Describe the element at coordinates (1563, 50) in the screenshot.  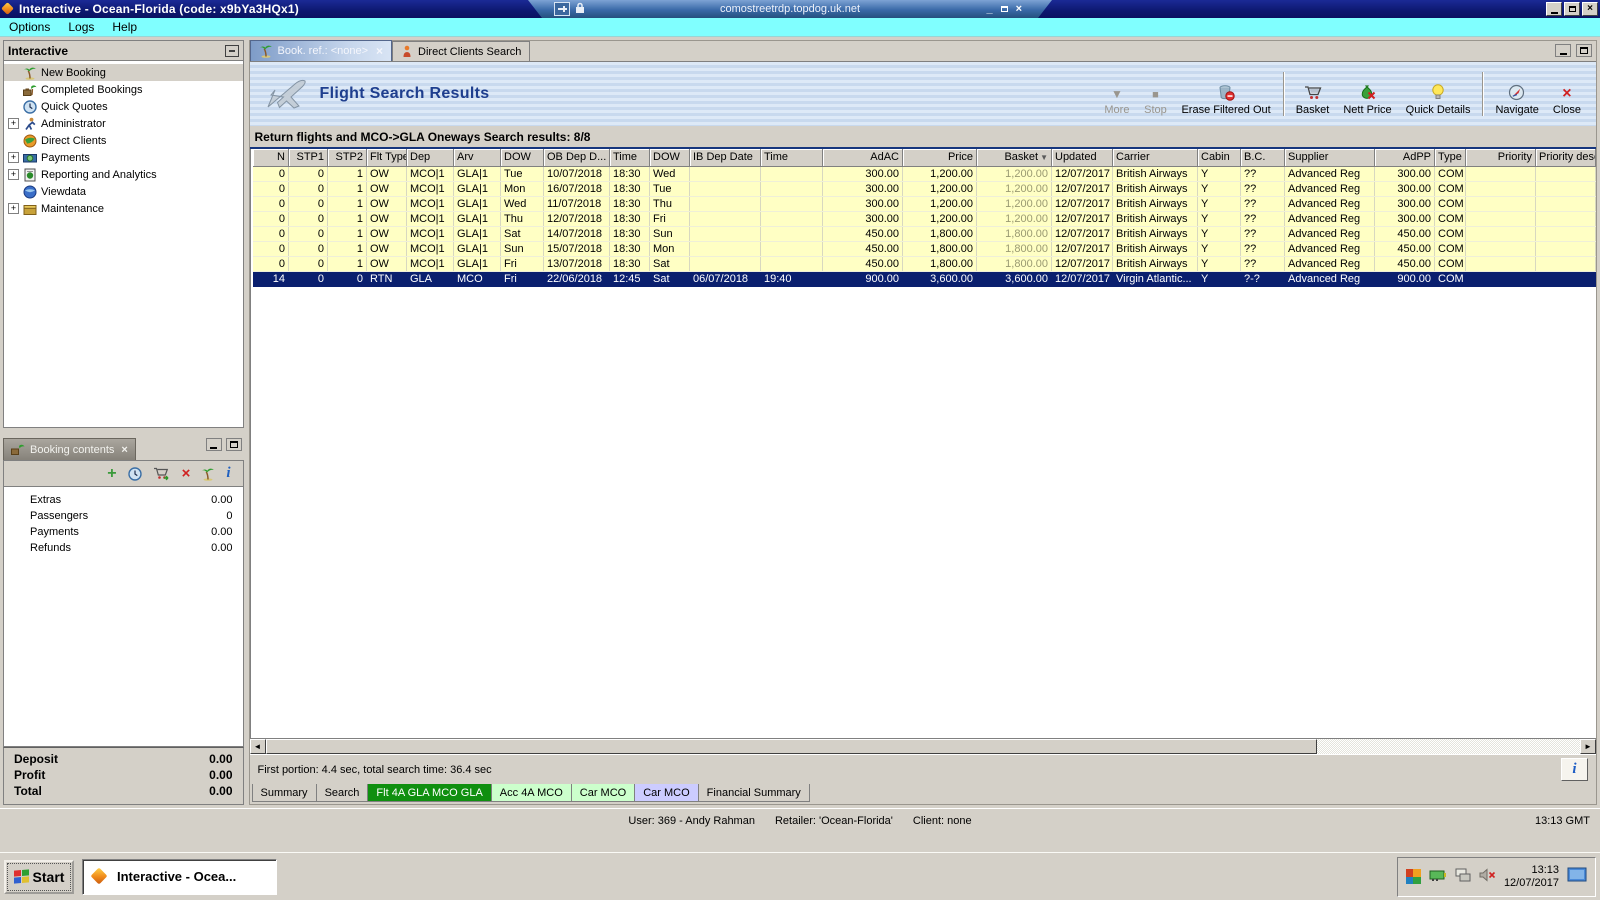
I see `view-minimize-button` at that location.